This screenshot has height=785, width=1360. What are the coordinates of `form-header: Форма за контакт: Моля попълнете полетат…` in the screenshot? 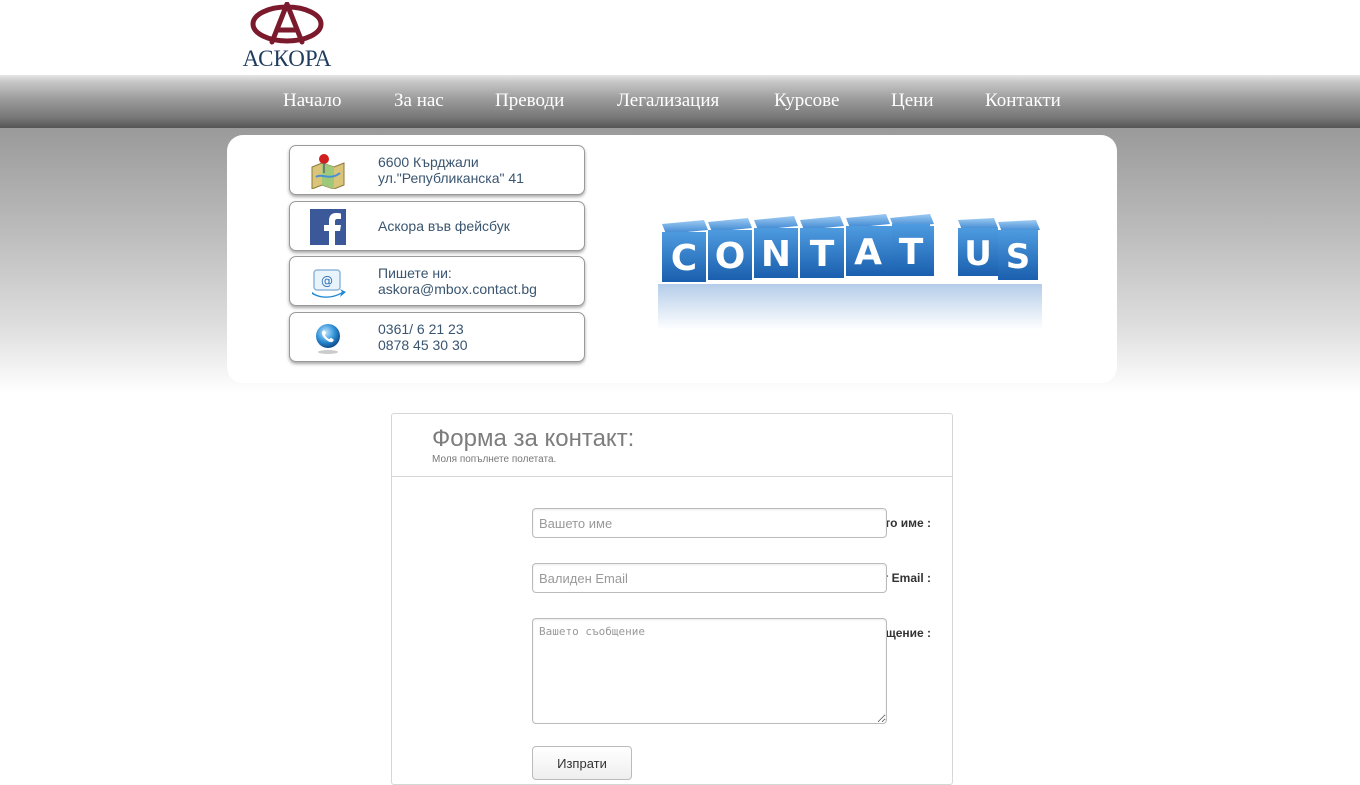 It's located at (672, 445).